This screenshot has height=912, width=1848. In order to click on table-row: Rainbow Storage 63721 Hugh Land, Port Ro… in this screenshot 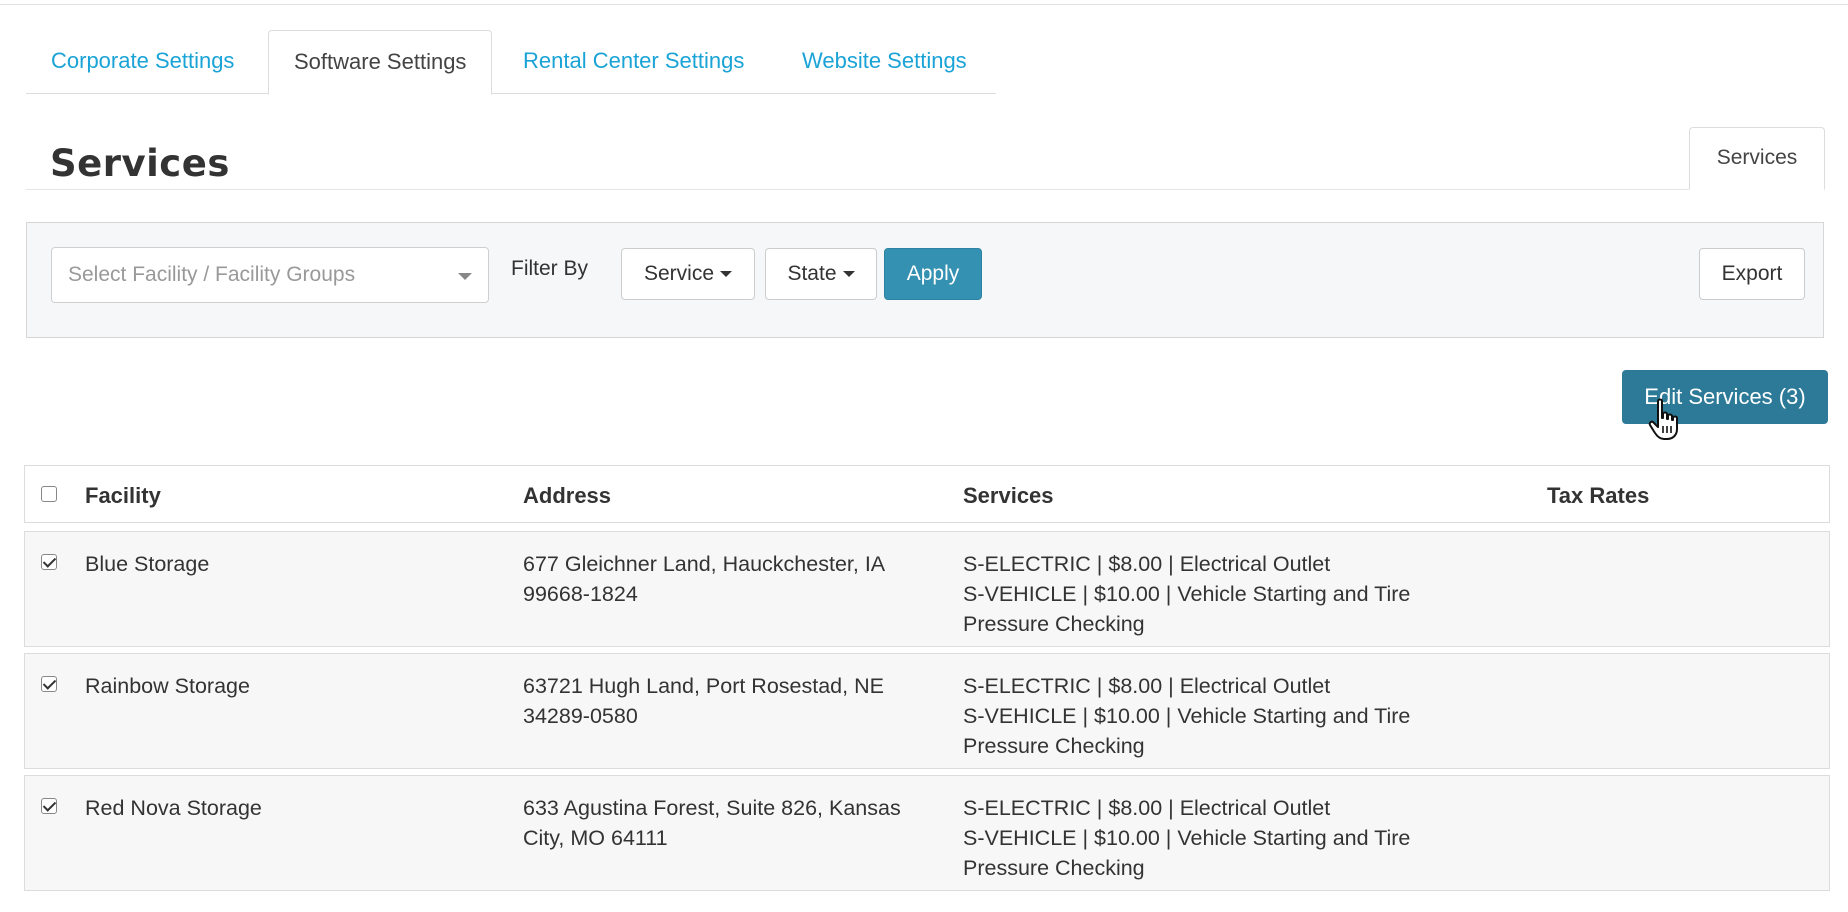, I will do `click(927, 711)`.